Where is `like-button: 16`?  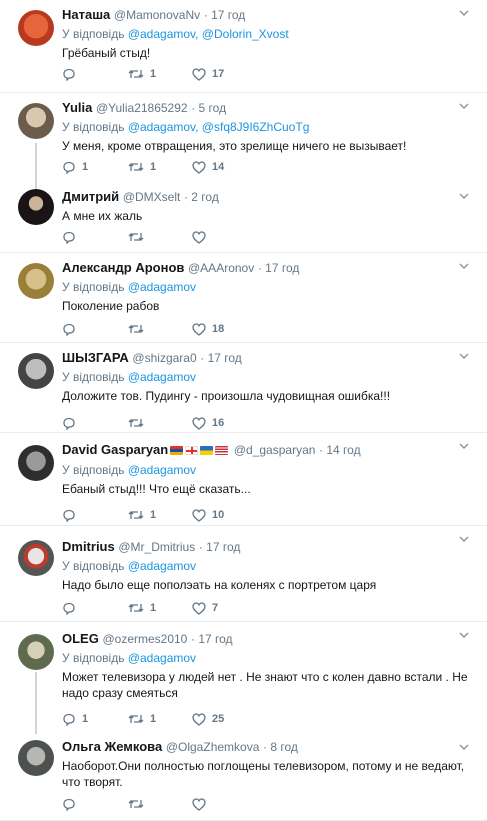
like-button: 16 is located at coordinates (208, 423).